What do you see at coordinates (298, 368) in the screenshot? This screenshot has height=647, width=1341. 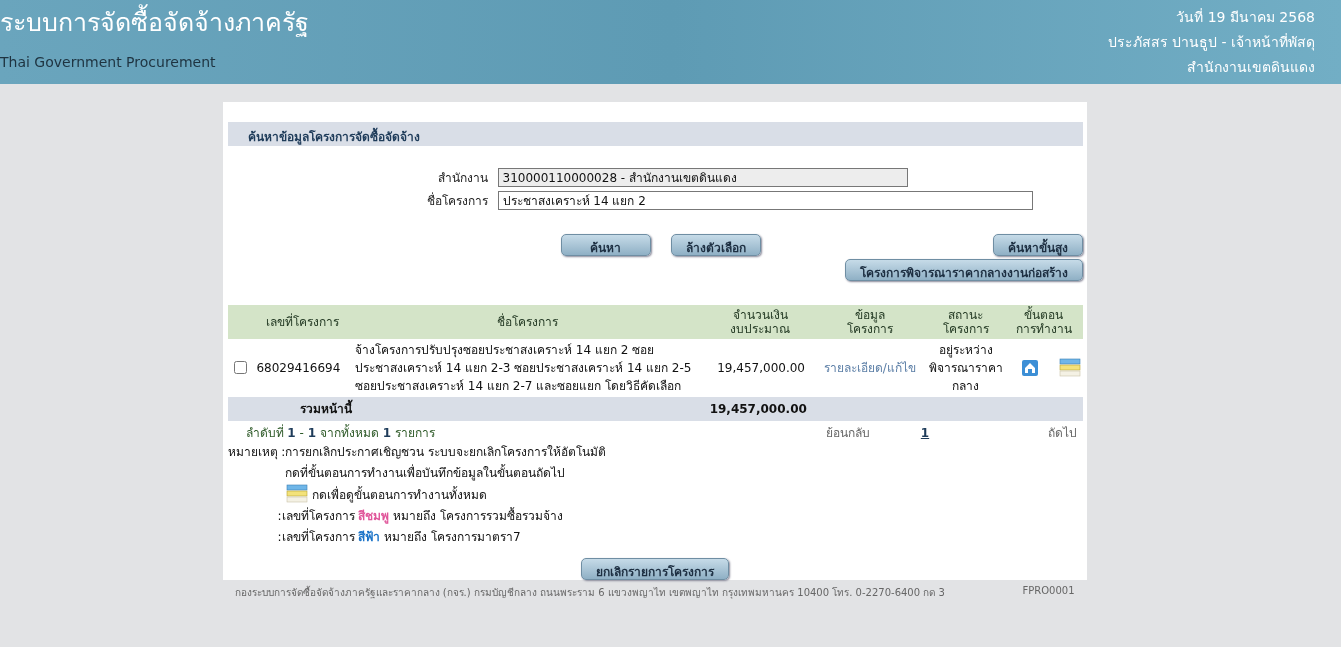 I see `project-number: 68029416694` at bounding box center [298, 368].